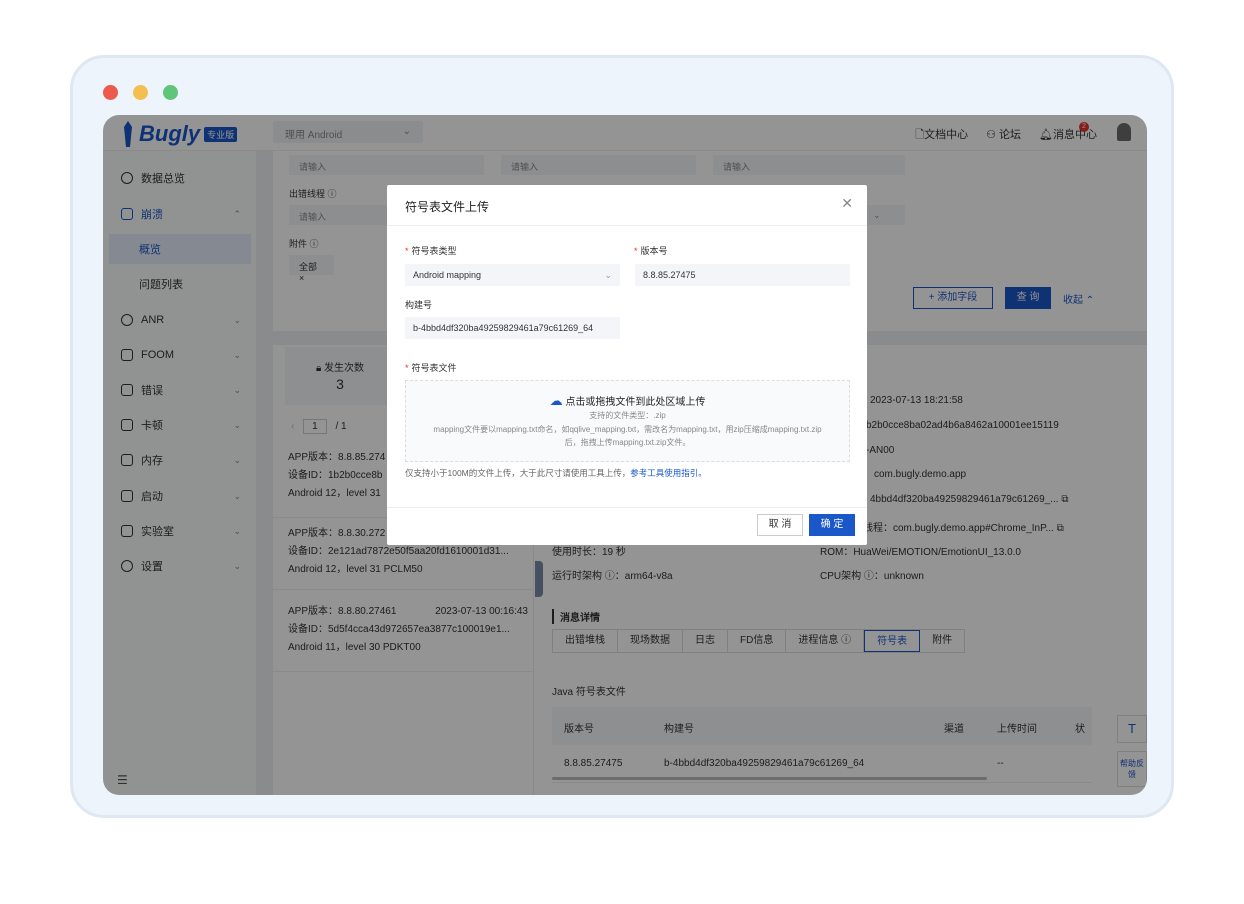 This screenshot has width=1244, height=904. Describe the element at coordinates (512, 275) in the screenshot. I see `type-select: Android mapping ⌄` at that location.